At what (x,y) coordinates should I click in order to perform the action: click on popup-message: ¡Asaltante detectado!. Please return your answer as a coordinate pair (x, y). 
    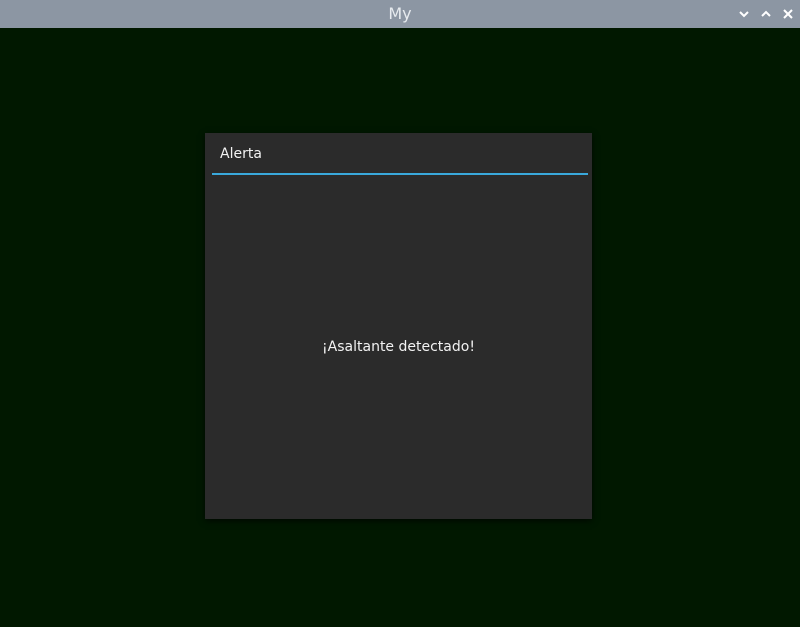
    Looking at the image, I should click on (398, 347).